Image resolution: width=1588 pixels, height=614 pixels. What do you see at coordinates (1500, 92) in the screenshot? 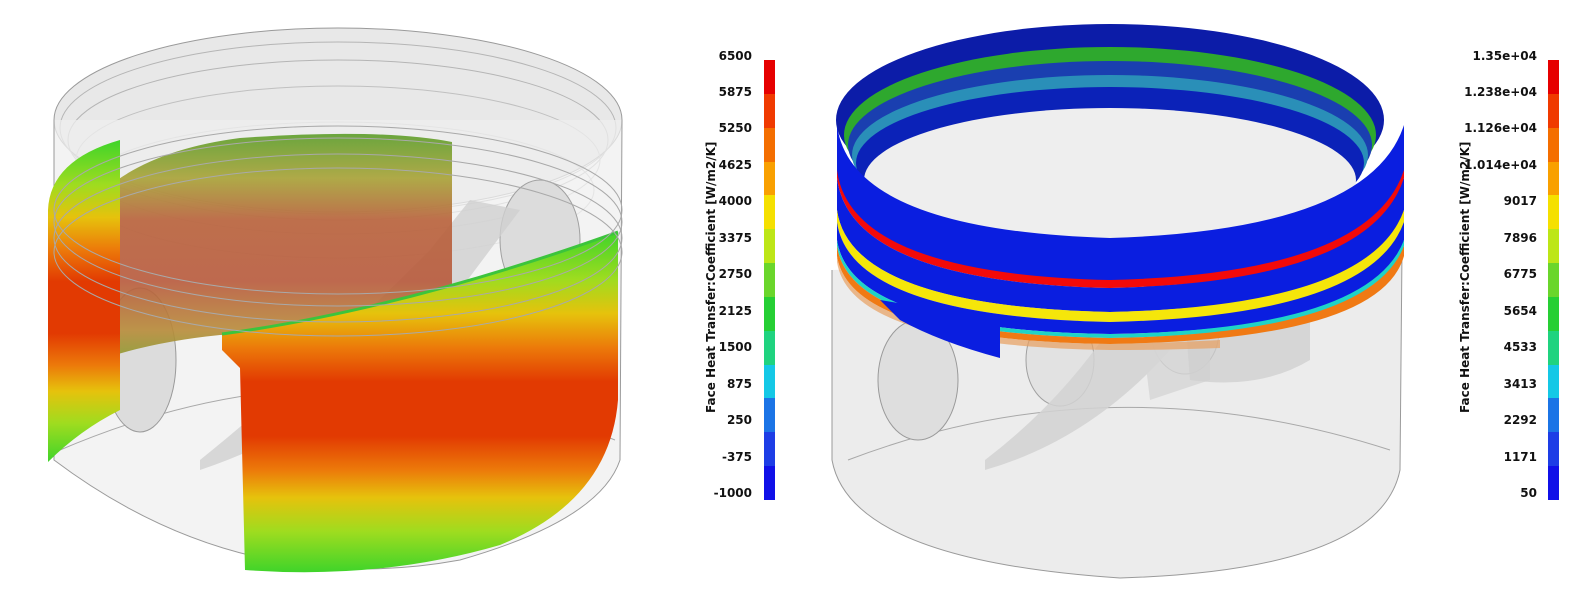
I see `legend-tick: 1.238e+04` at bounding box center [1500, 92].